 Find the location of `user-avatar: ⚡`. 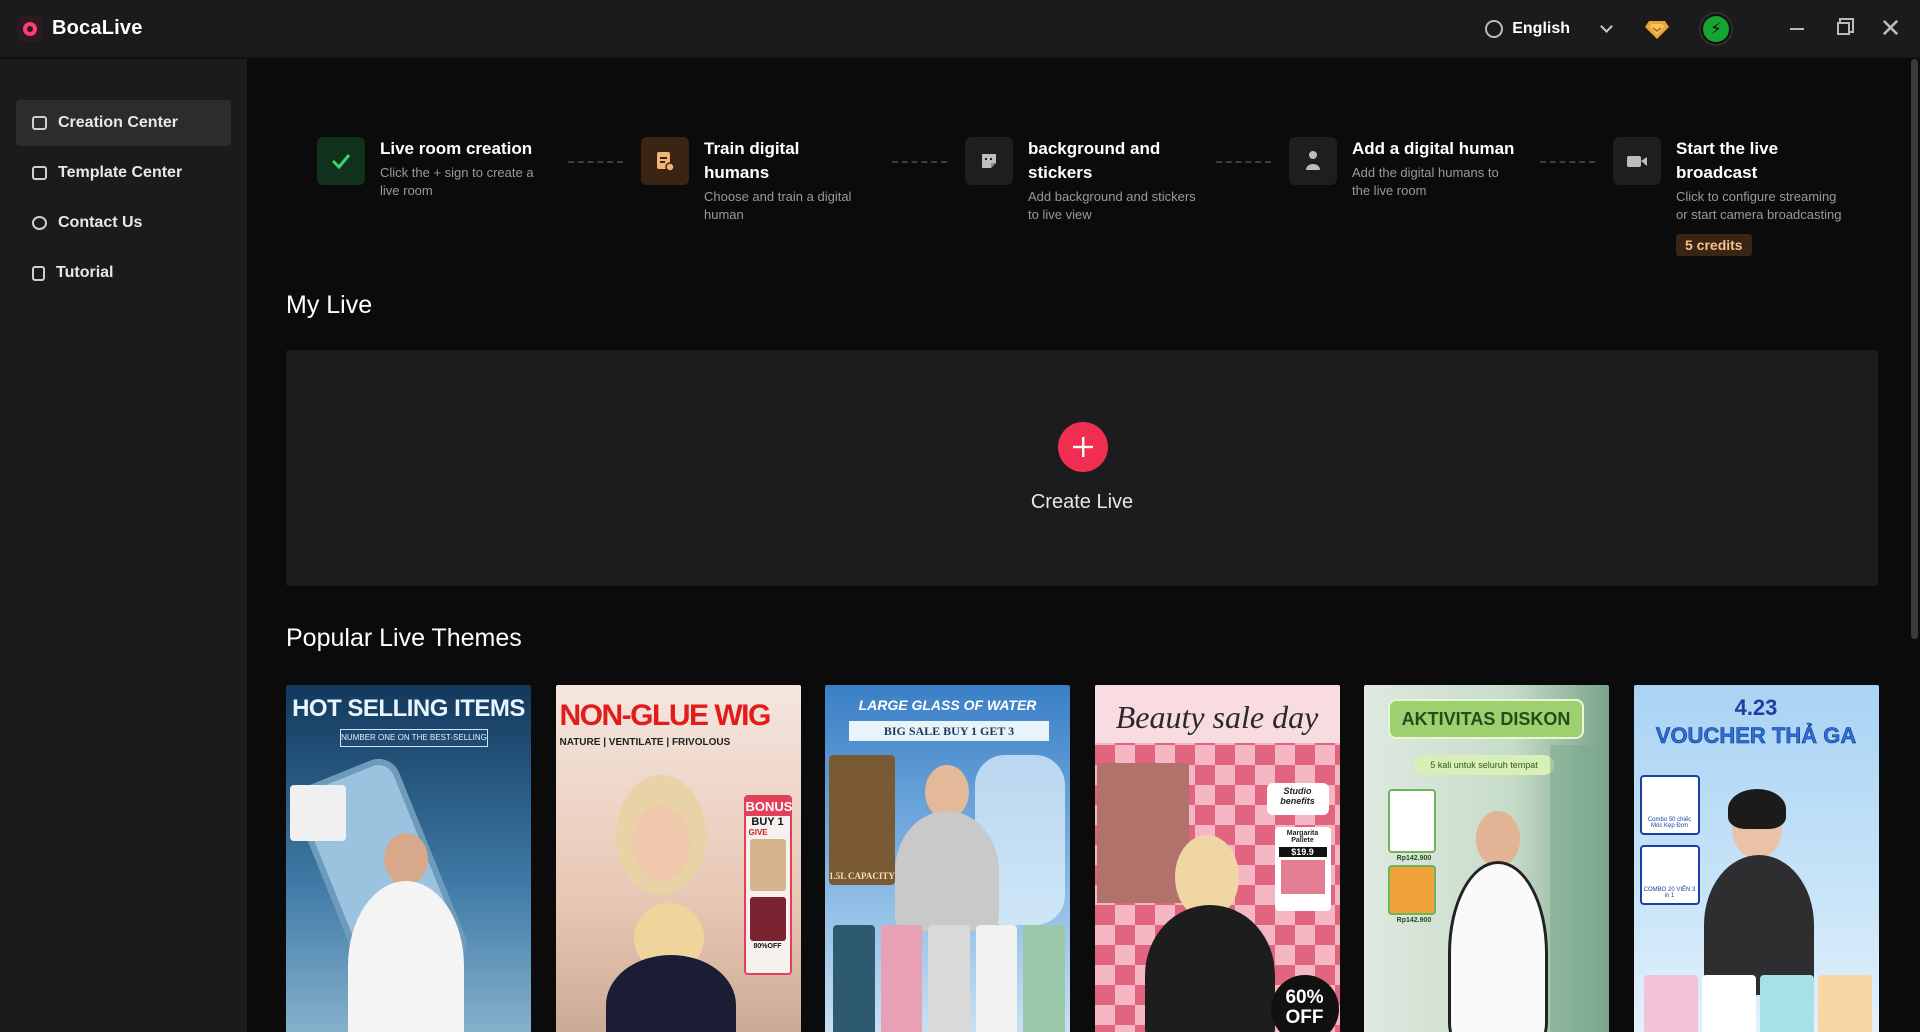

user-avatar: ⚡ is located at coordinates (1716, 28).